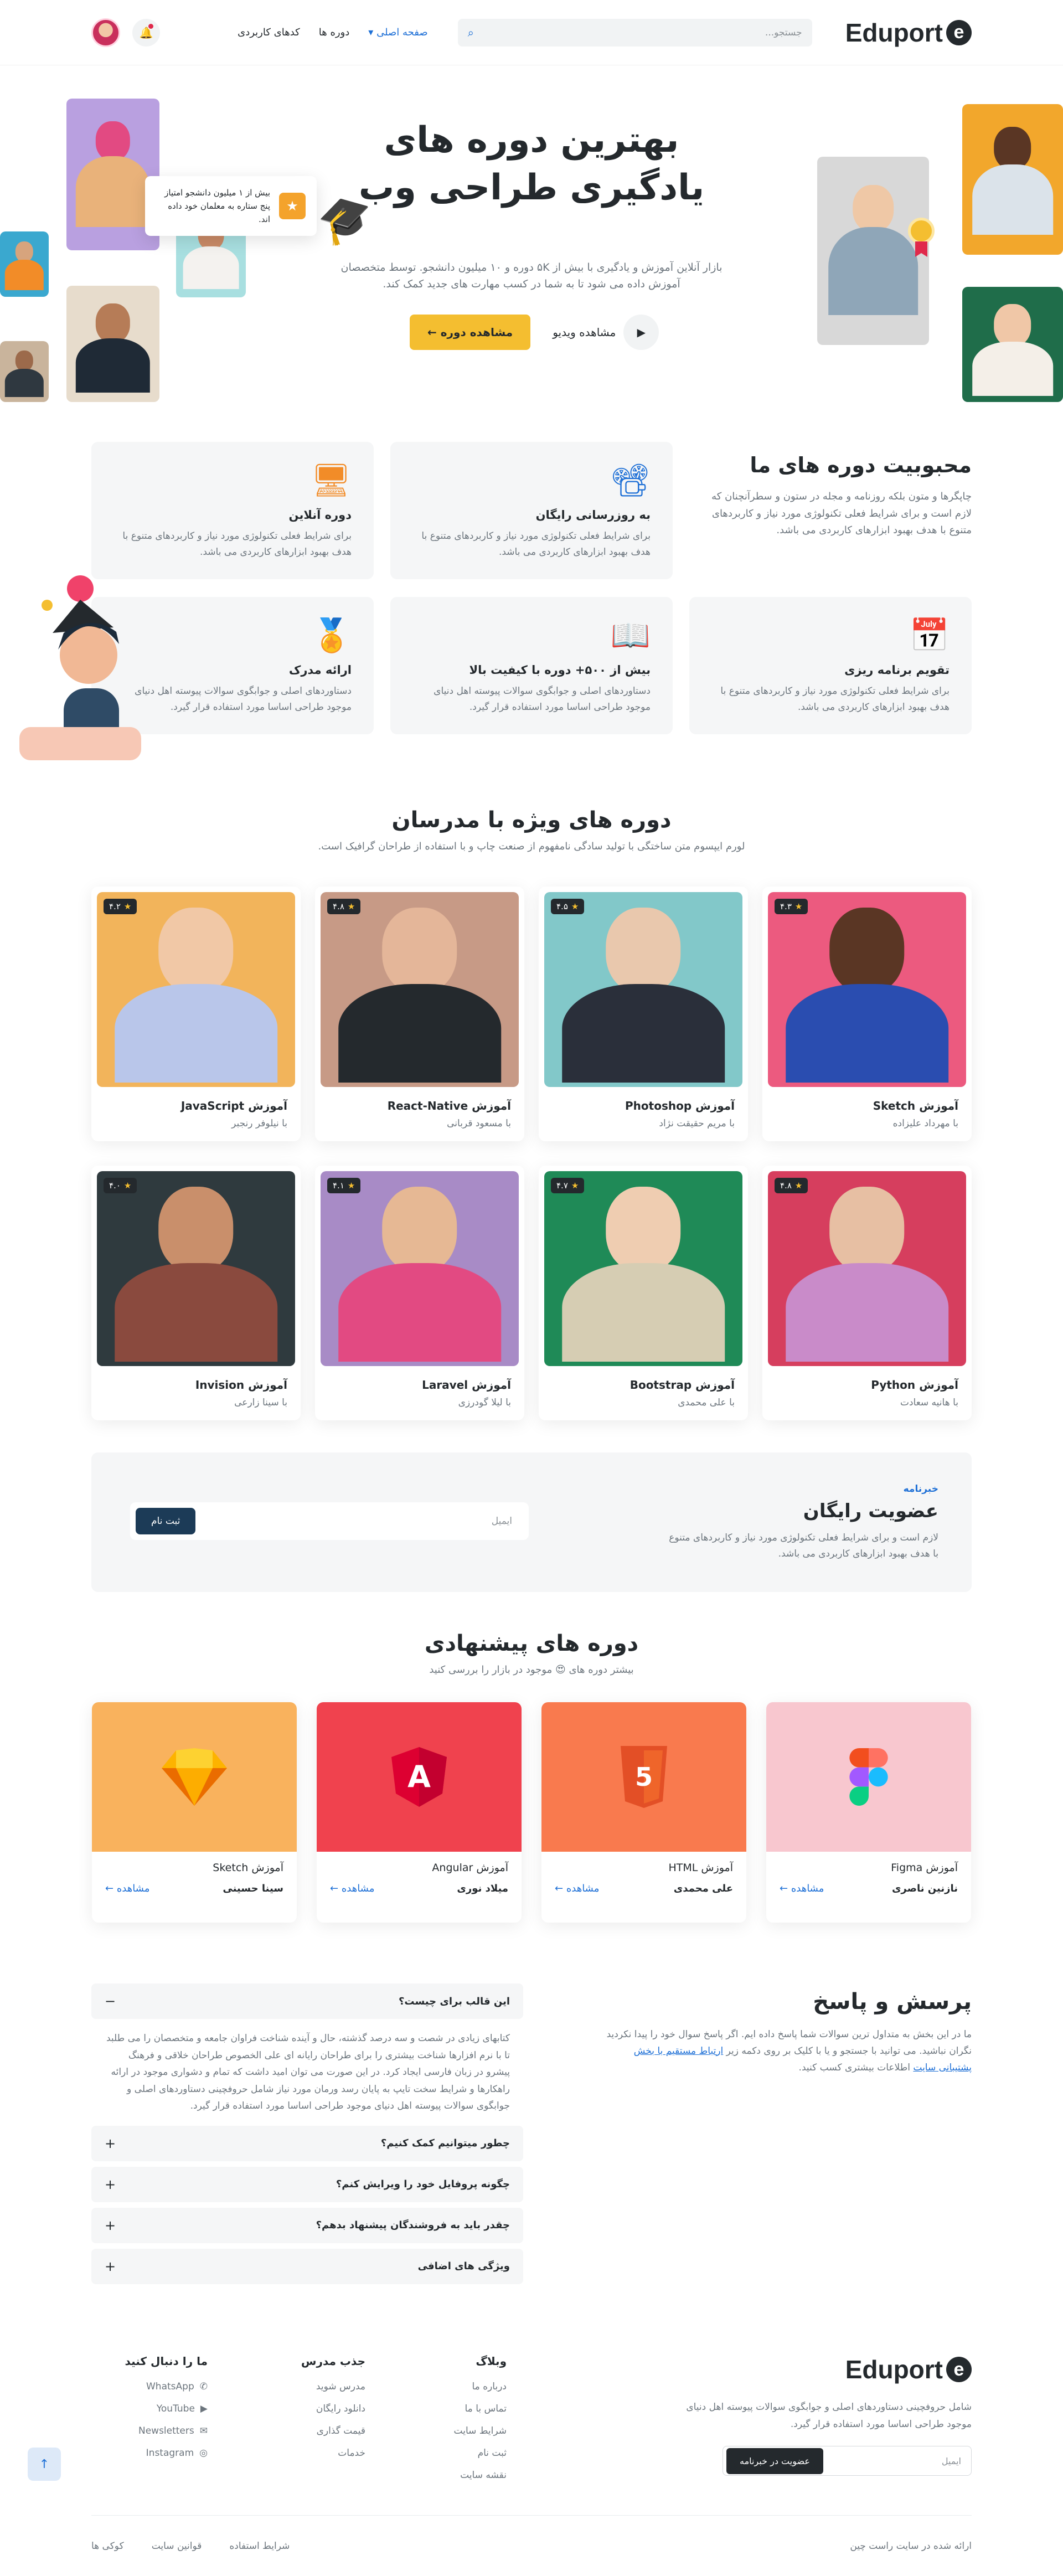 Image resolution: width=1063 pixels, height=2576 pixels. Describe the element at coordinates (643, 1105) in the screenshot. I see `course-title: آموزش Photoshop` at that location.